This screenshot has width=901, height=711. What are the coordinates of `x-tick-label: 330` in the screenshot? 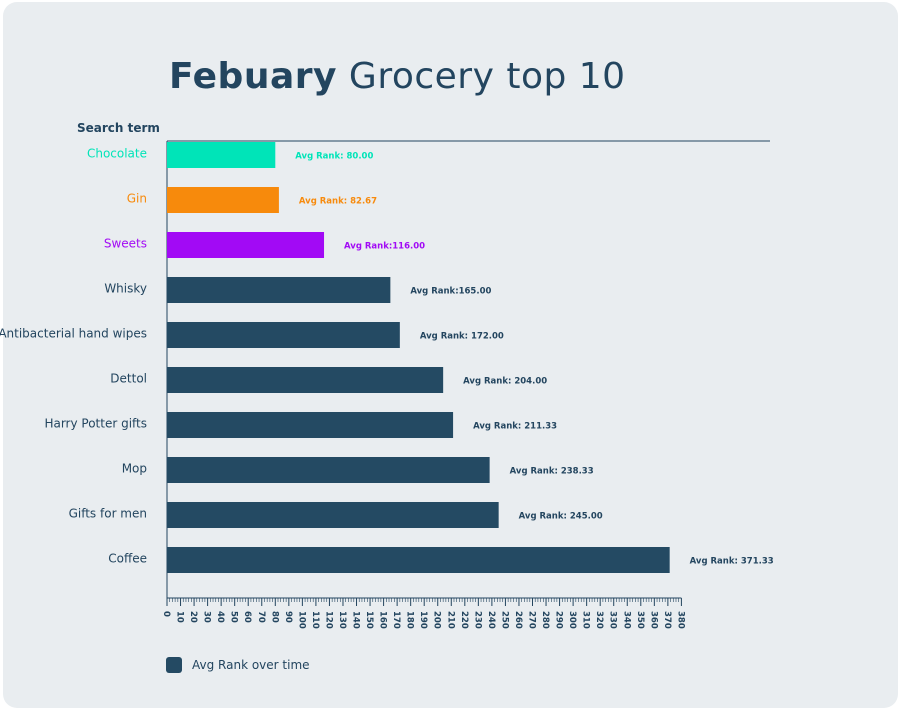 It's located at (613, 620).